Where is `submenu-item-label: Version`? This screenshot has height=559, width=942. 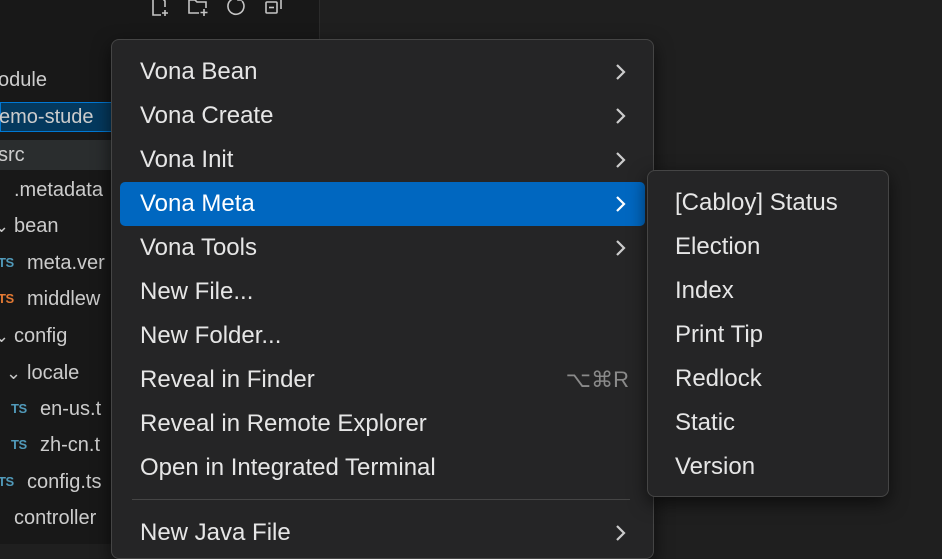
submenu-item-label: Version is located at coordinates (715, 466).